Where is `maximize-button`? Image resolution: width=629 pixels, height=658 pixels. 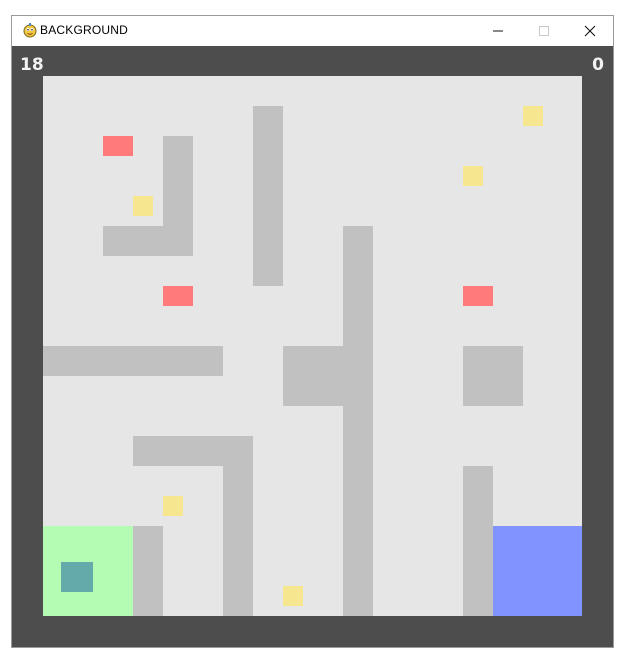
maximize-button is located at coordinates (544, 31).